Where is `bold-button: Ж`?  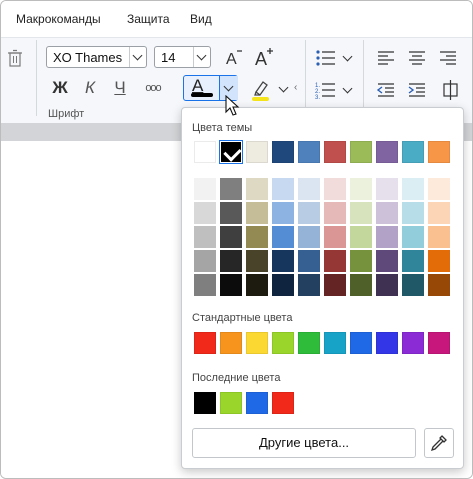 bold-button: Ж is located at coordinates (60, 88).